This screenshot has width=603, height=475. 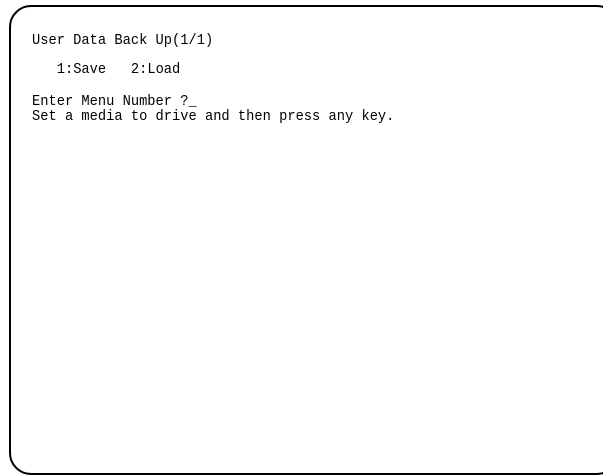 What do you see at coordinates (123, 40) in the screenshot?
I see `screen-title: User Data Back Up(1/1)` at bounding box center [123, 40].